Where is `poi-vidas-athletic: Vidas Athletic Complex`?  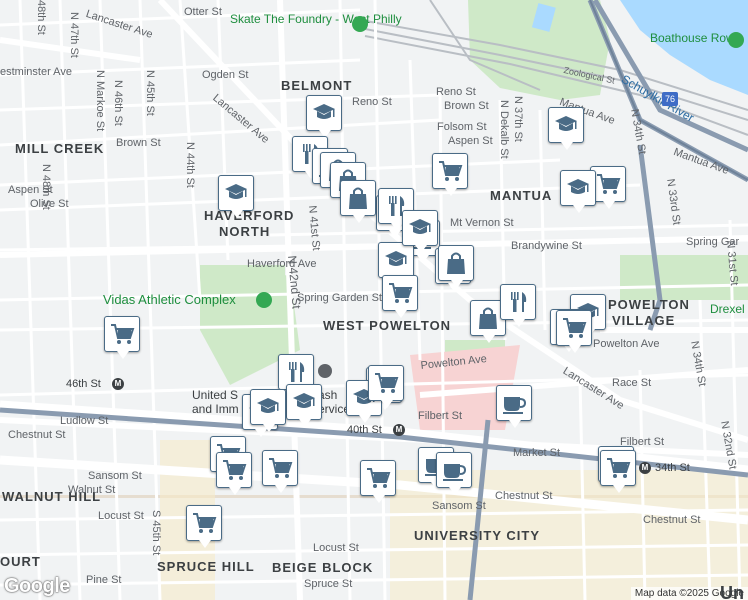 poi-vidas-athletic: Vidas Athletic Complex is located at coordinates (169, 299).